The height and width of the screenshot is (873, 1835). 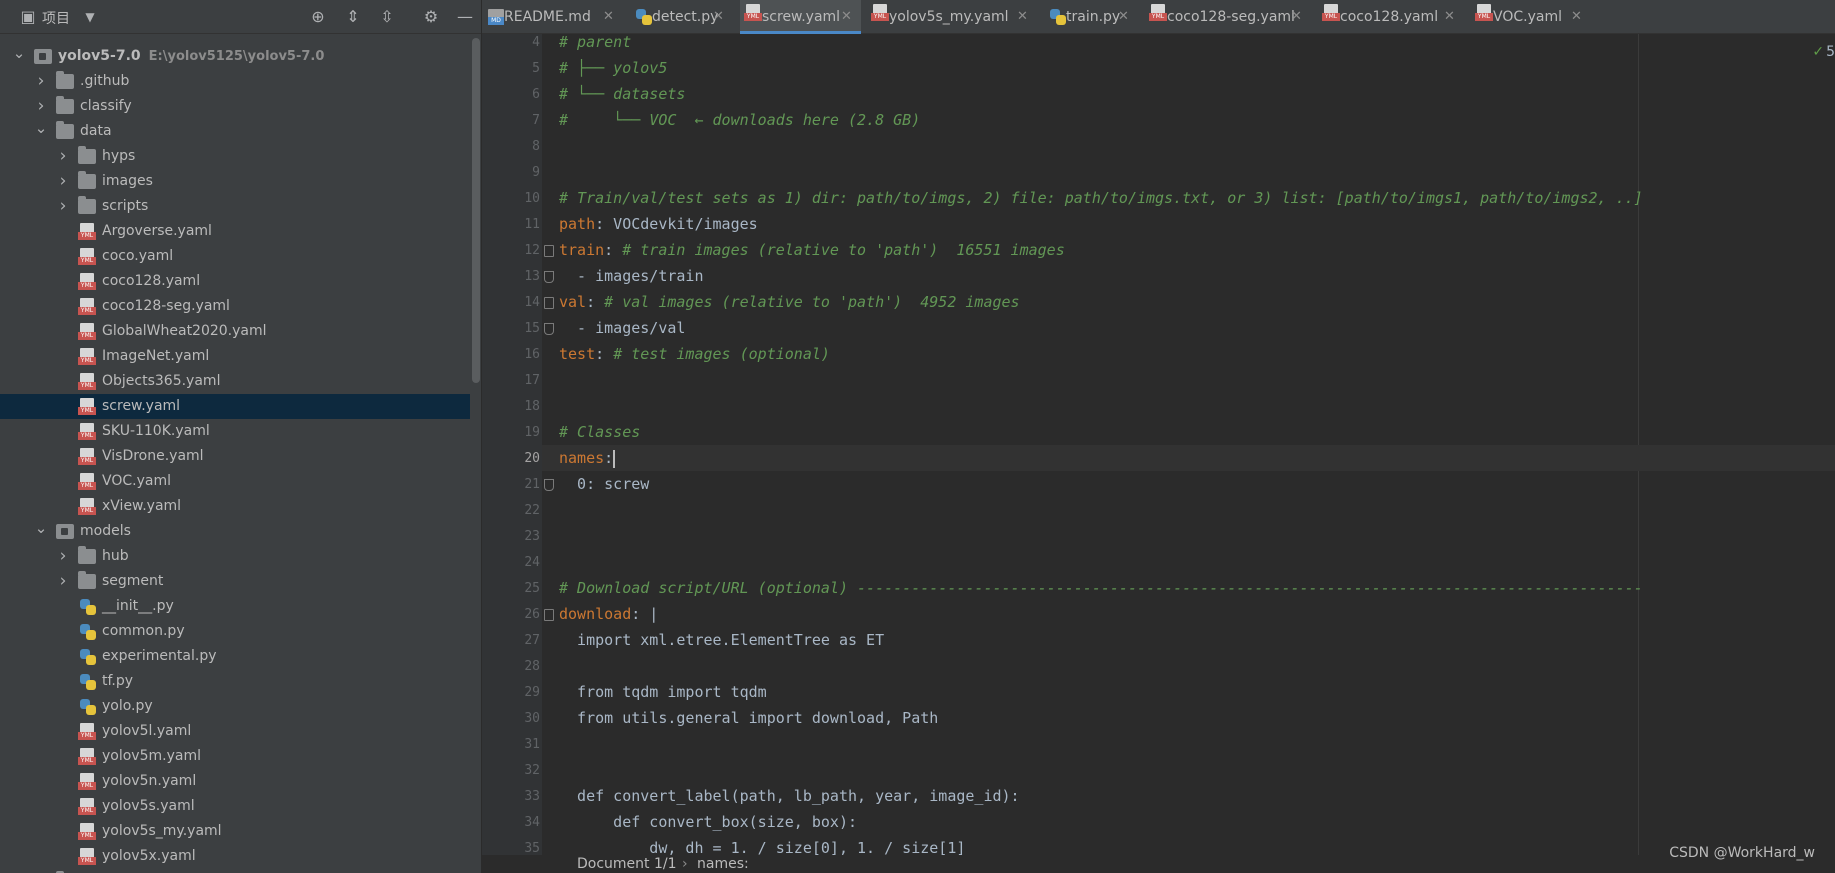 What do you see at coordinates (90, 17) in the screenshot?
I see `dropdown-icon: ▼` at bounding box center [90, 17].